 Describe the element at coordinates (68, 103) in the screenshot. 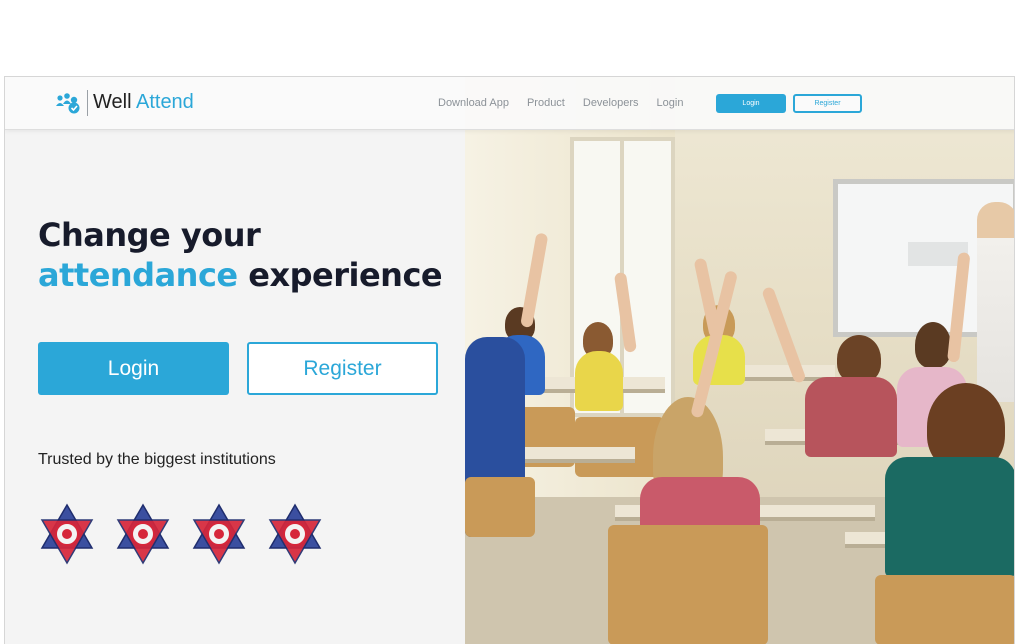

I see `people-group-icon` at that location.